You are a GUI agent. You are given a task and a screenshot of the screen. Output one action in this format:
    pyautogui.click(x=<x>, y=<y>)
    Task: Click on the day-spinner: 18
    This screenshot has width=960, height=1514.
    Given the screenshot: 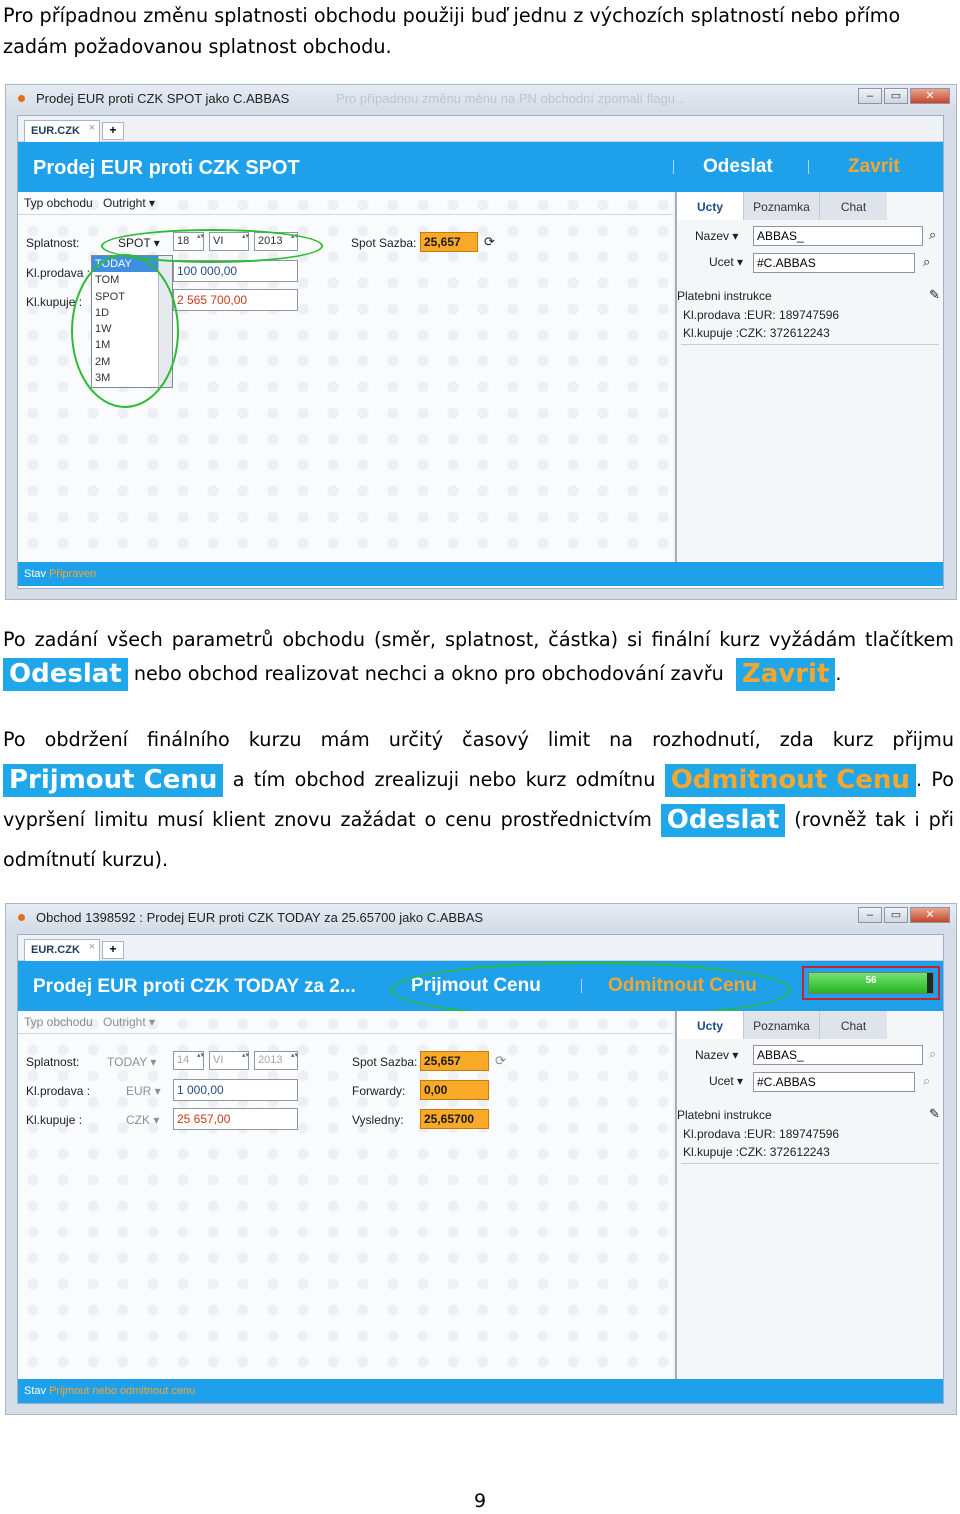 What is the action you would take?
    pyautogui.click(x=188, y=241)
    